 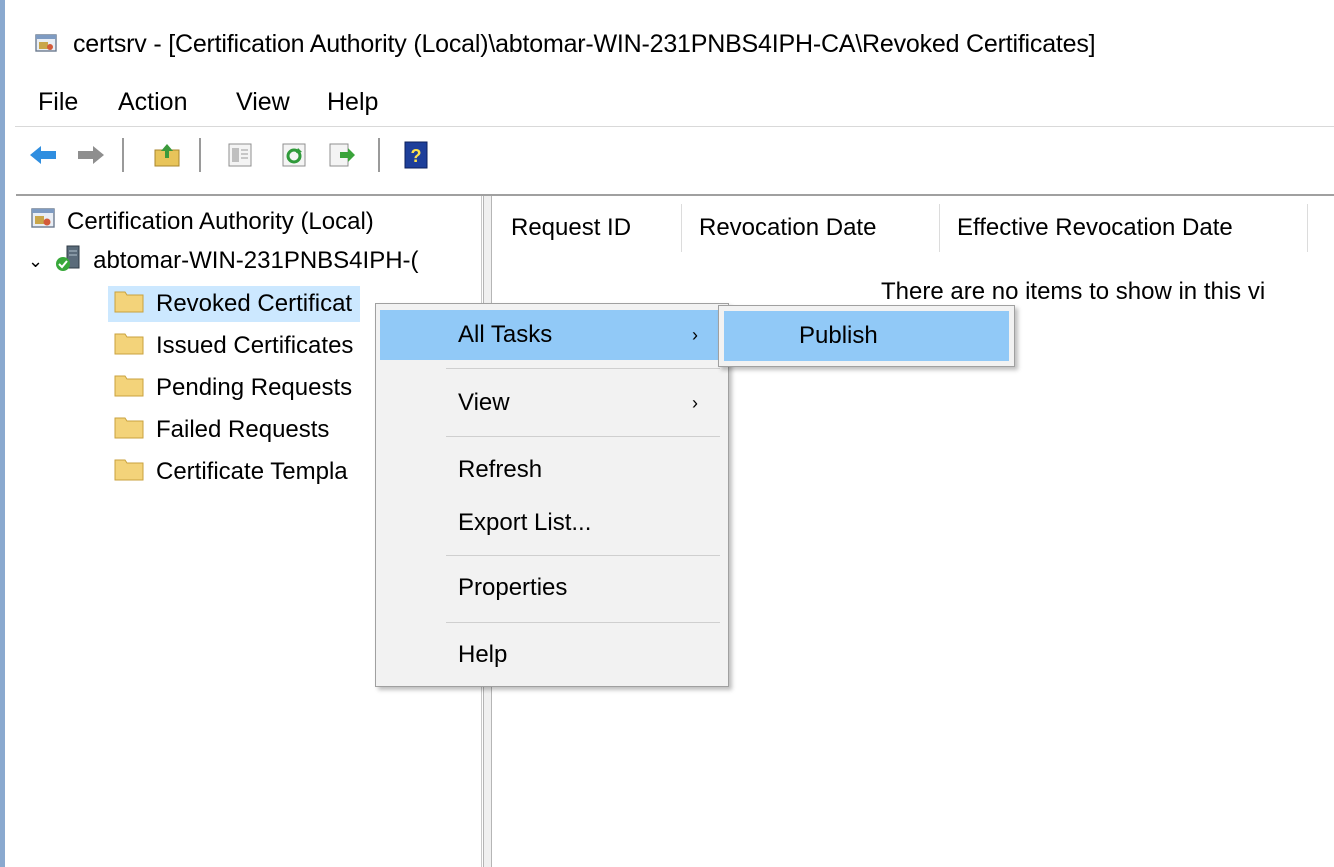 I want to click on tree-root-label: Certification Authority (Local), so click(x=220, y=221).